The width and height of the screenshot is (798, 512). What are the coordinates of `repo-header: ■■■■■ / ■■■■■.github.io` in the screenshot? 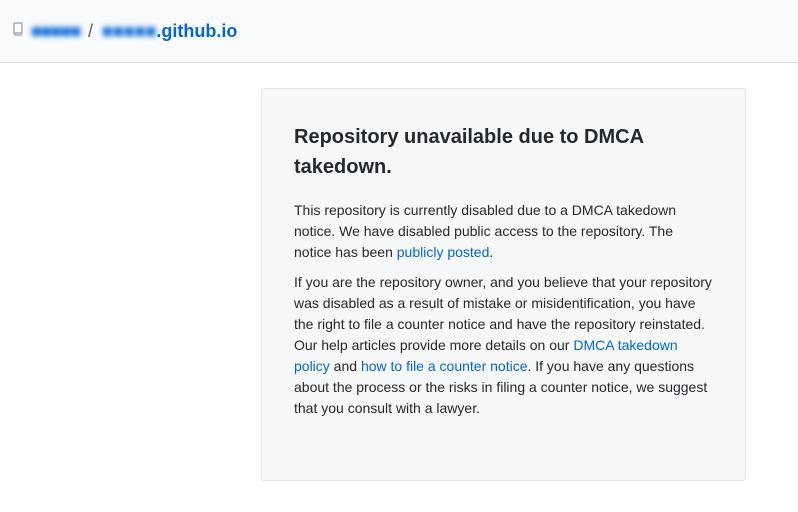 It's located at (399, 31).